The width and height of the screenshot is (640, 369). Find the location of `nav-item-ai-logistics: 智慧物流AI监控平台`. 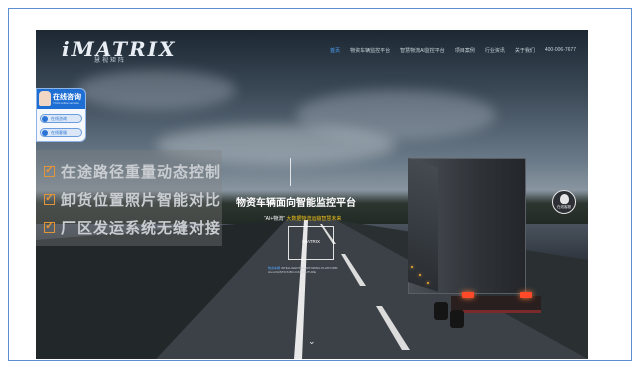

nav-item-ai-logistics: 智慧物流AI监控平台 is located at coordinates (422, 50).